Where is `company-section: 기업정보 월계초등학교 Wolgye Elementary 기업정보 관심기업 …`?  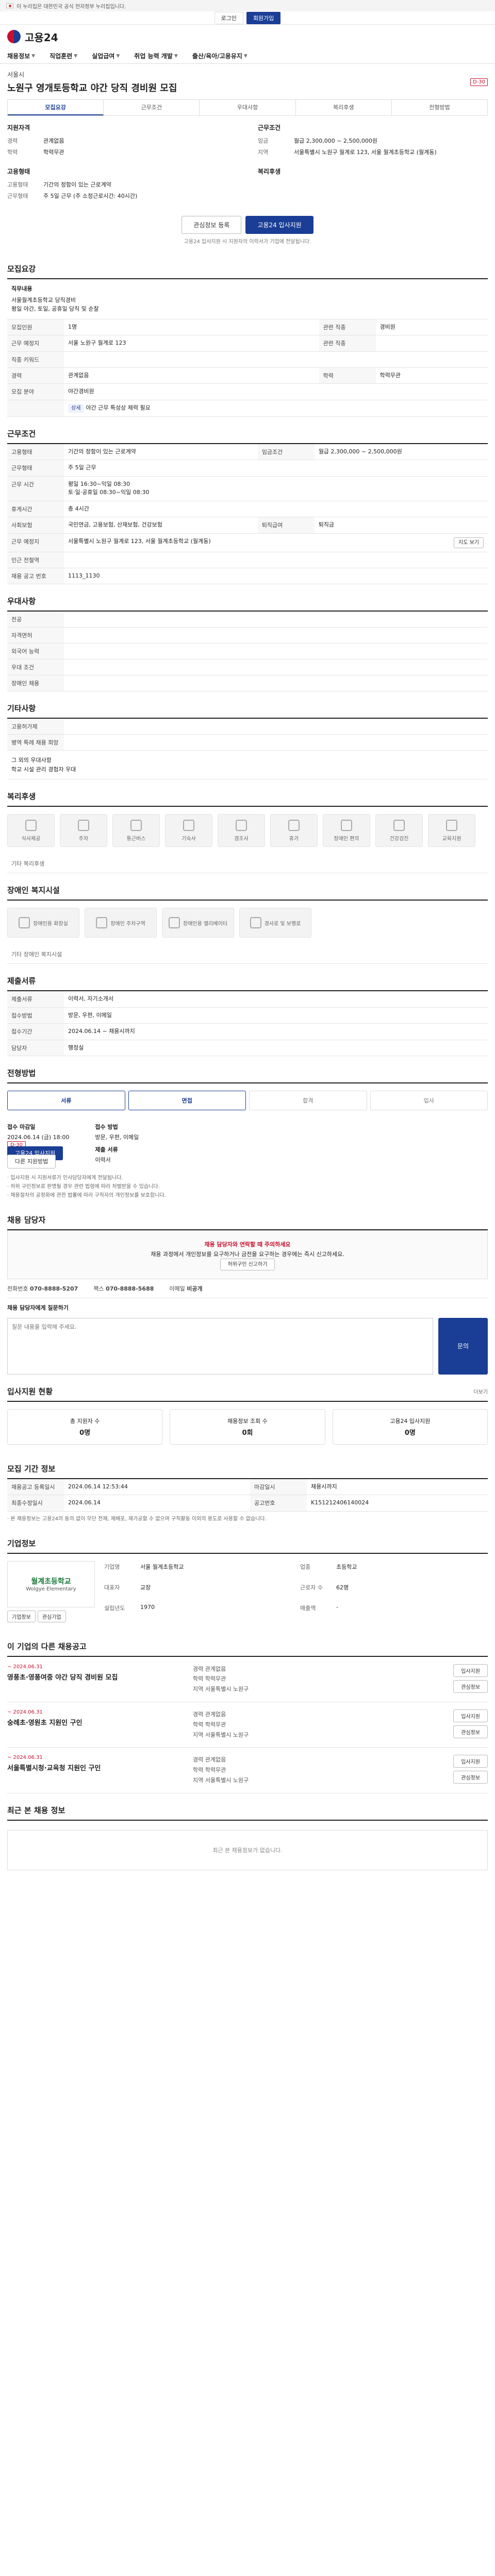 company-section: 기업정보 월계초등학교 Wolgye Elementary 기업정보 관심기업 … is located at coordinates (247, 1584).